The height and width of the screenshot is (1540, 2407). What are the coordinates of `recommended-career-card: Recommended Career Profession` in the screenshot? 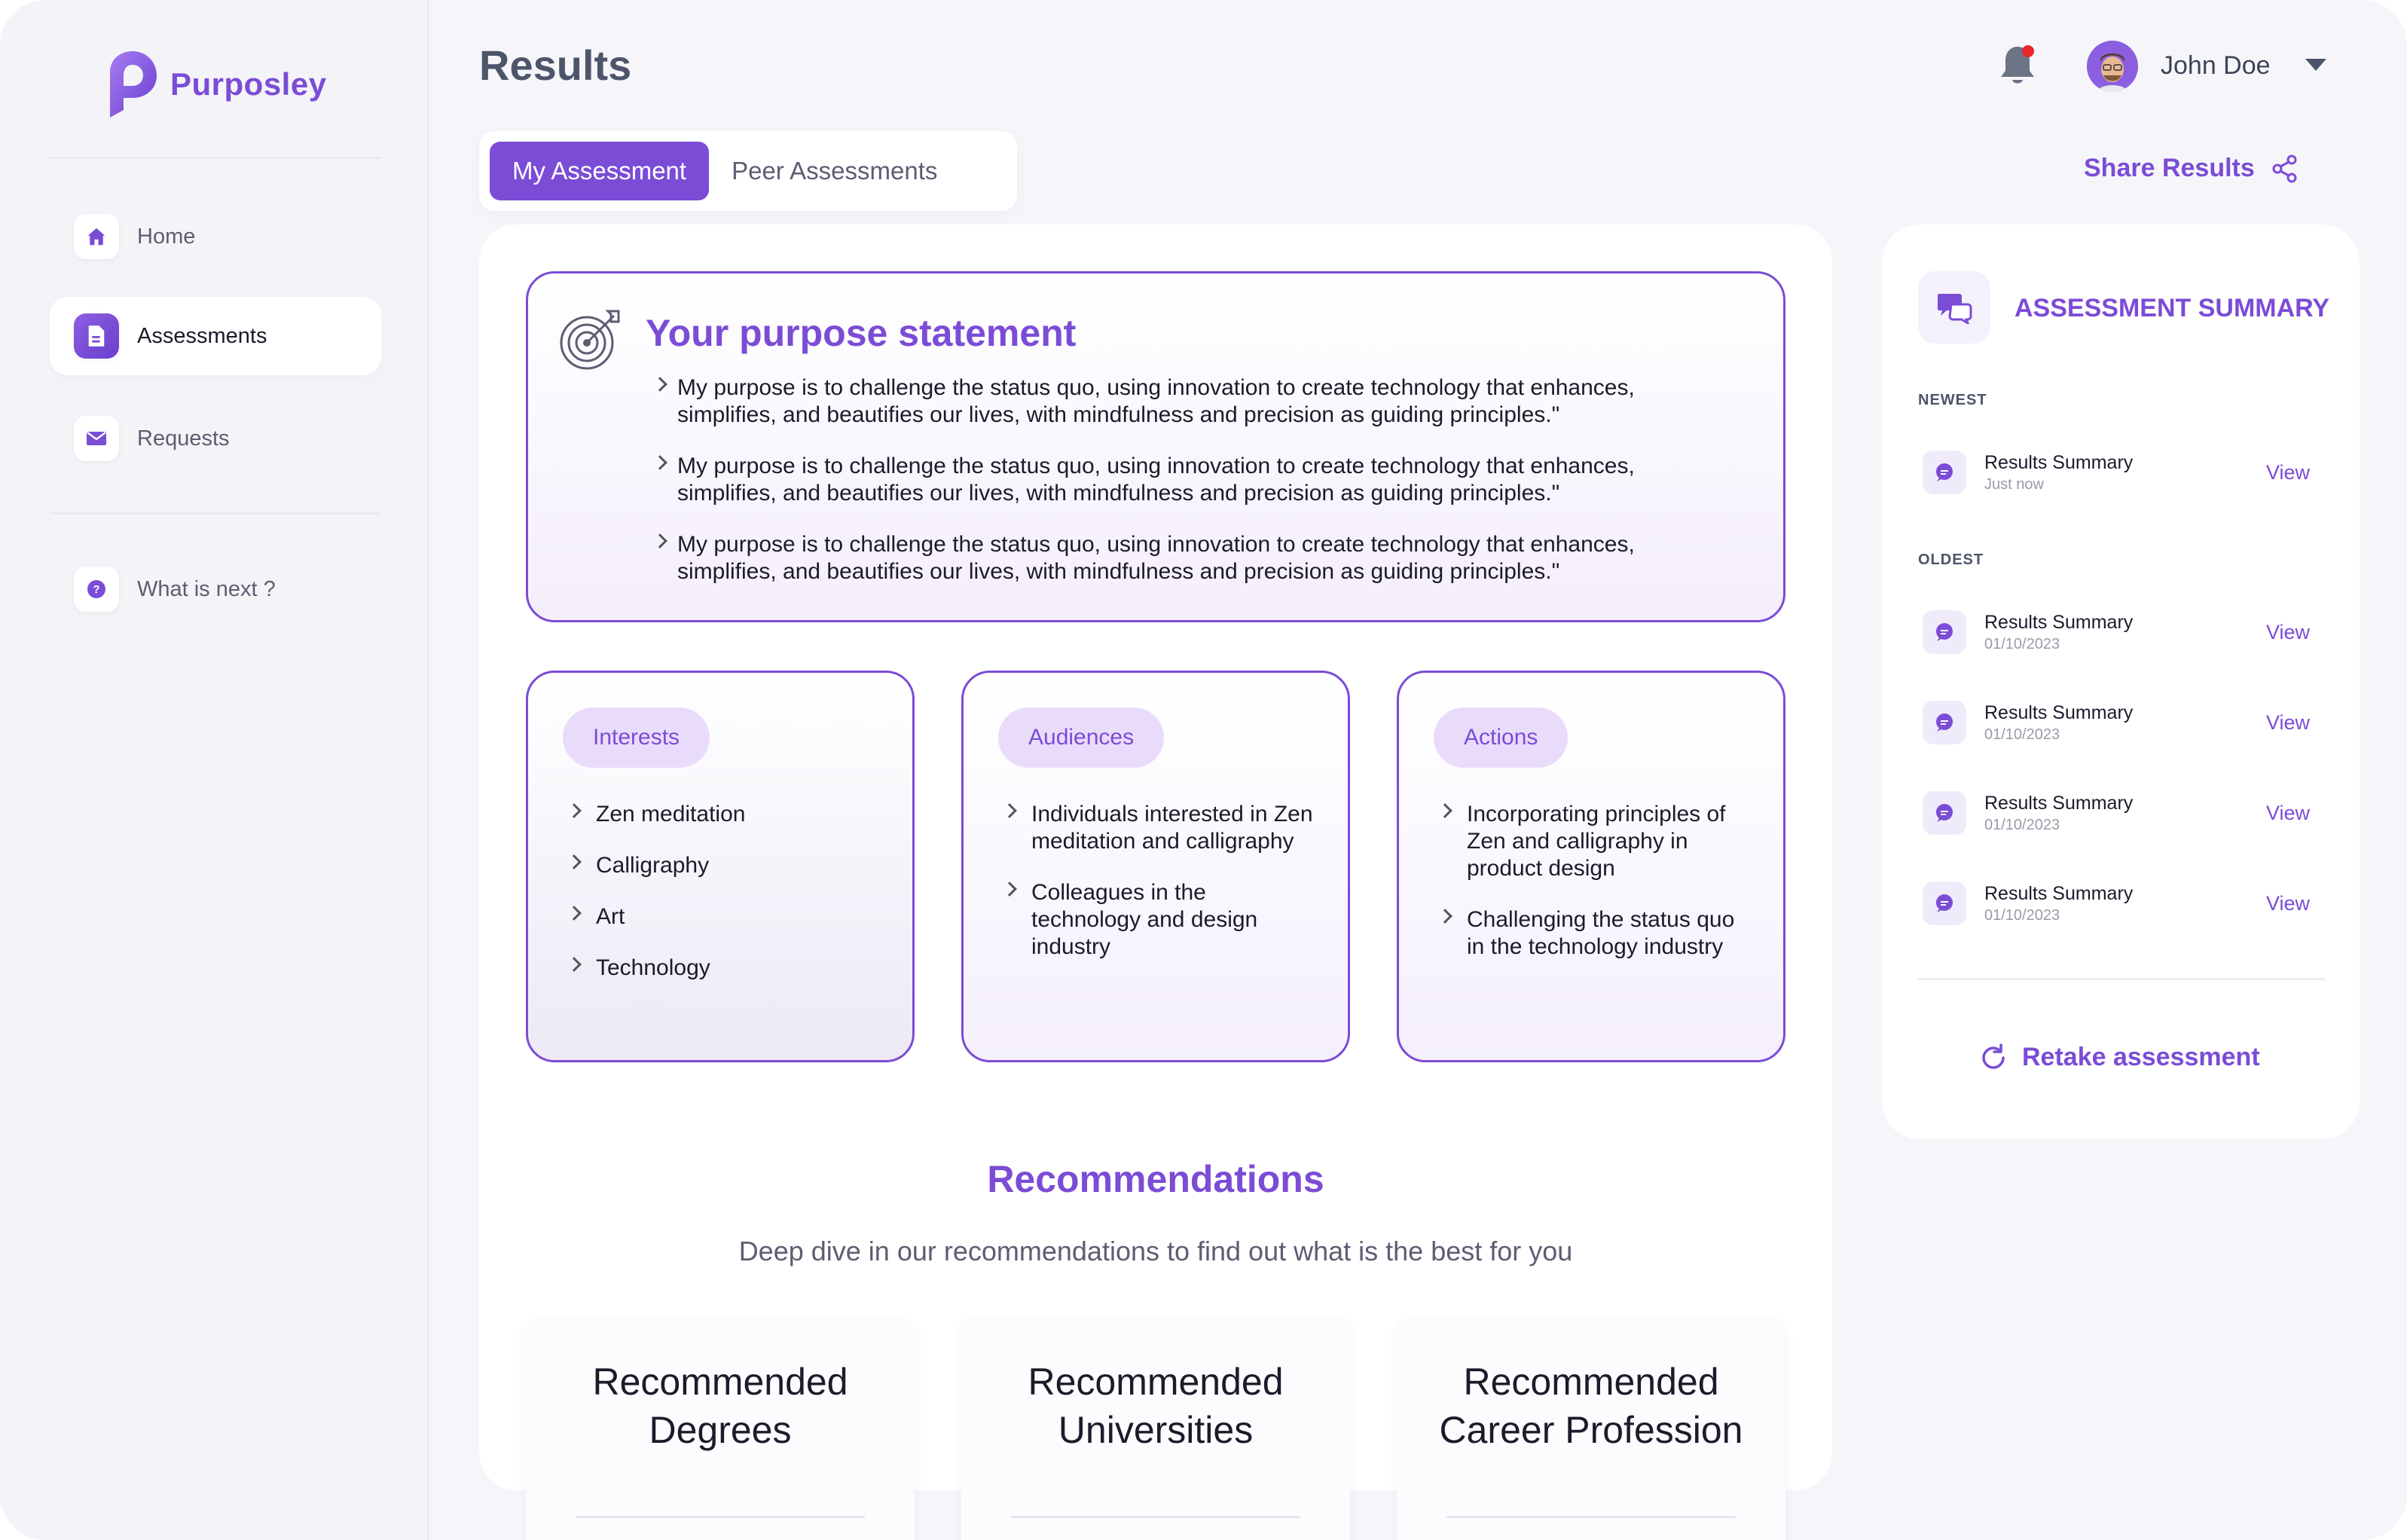 It's located at (1591, 1432).